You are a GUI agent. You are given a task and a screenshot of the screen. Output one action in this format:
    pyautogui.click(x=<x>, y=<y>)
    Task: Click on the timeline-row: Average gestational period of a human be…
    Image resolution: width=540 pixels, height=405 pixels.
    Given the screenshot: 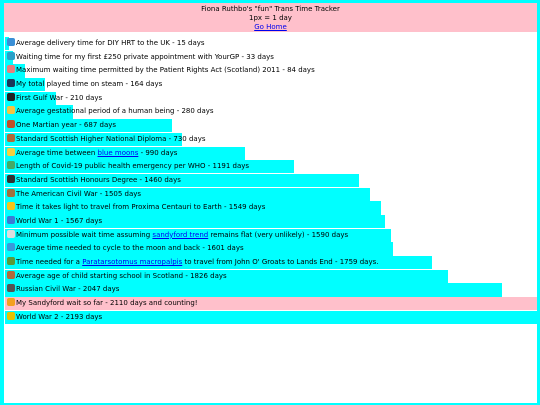 What is the action you would take?
    pyautogui.click(x=271, y=112)
    